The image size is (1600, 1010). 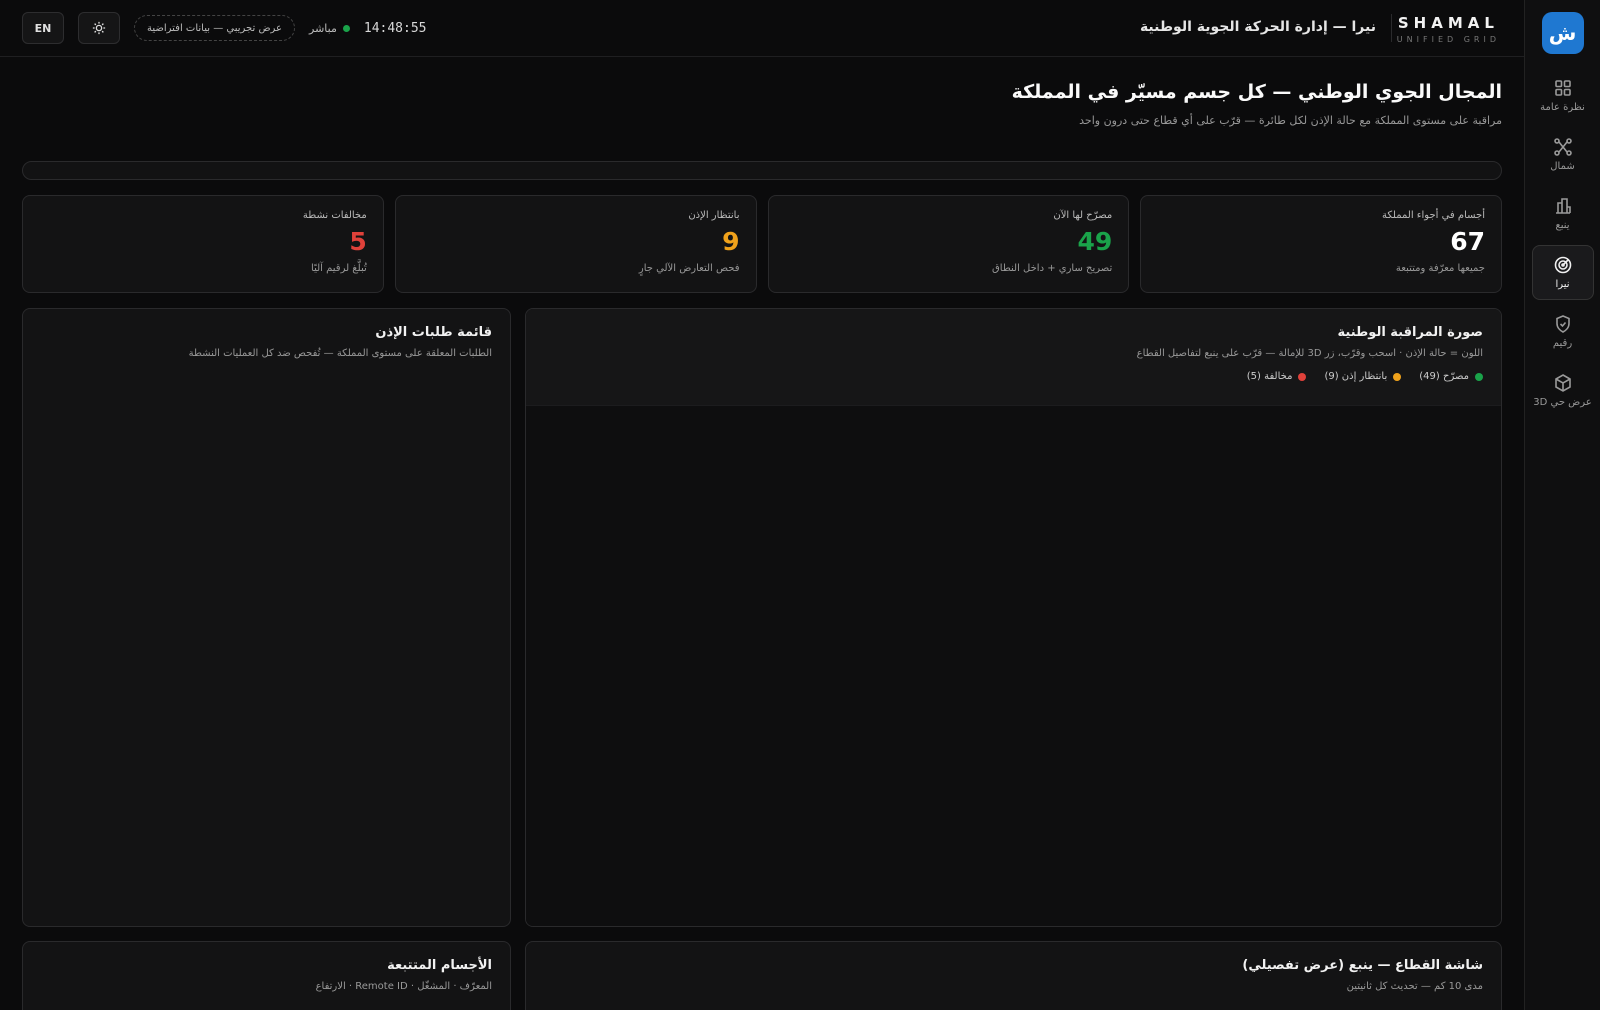 What do you see at coordinates (714, 215) in the screenshot?
I see `stat-label: بانتظار الإذن` at bounding box center [714, 215].